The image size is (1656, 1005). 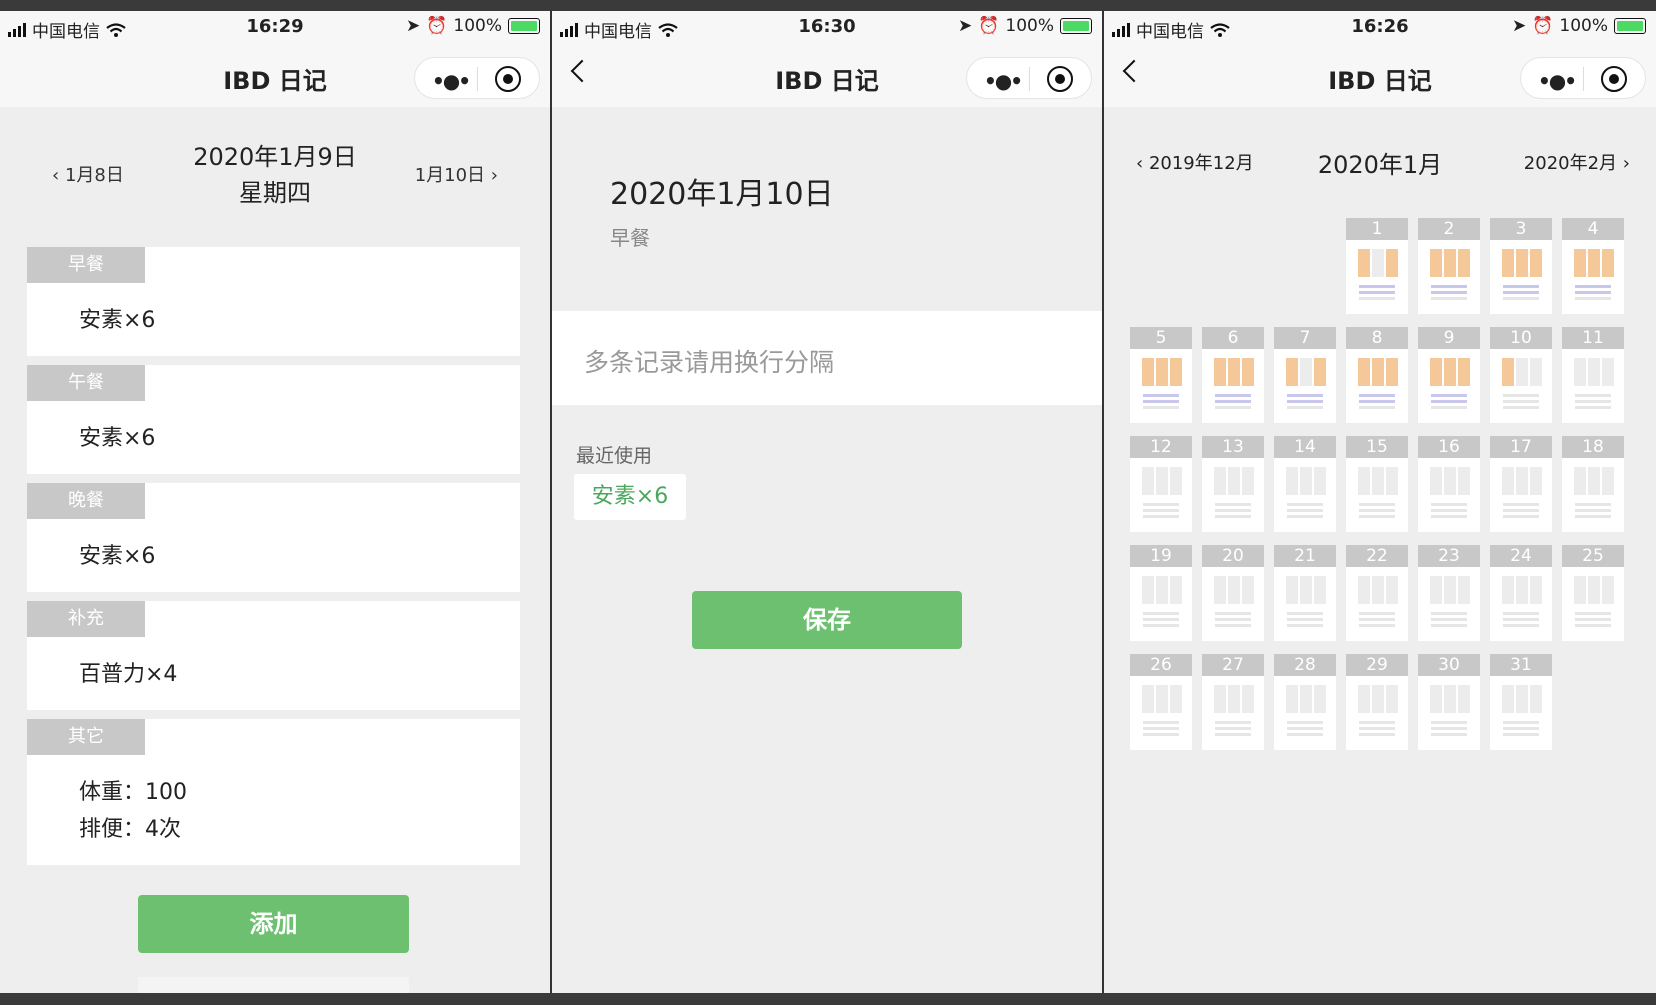 What do you see at coordinates (1521, 375) in the screenshot?
I see `calendar-day-cell: 10` at bounding box center [1521, 375].